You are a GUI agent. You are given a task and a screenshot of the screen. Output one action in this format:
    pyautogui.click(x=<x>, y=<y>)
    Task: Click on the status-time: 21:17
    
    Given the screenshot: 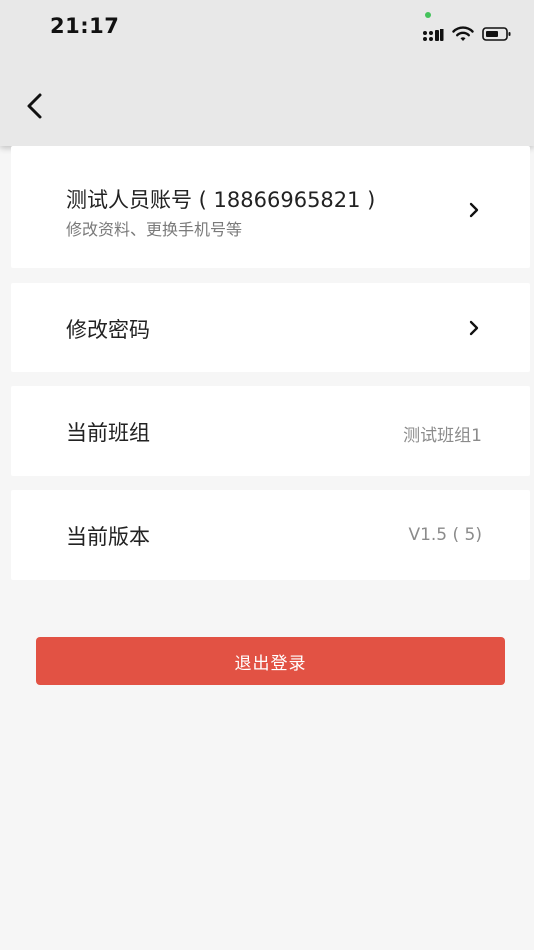 What is the action you would take?
    pyautogui.click(x=85, y=26)
    